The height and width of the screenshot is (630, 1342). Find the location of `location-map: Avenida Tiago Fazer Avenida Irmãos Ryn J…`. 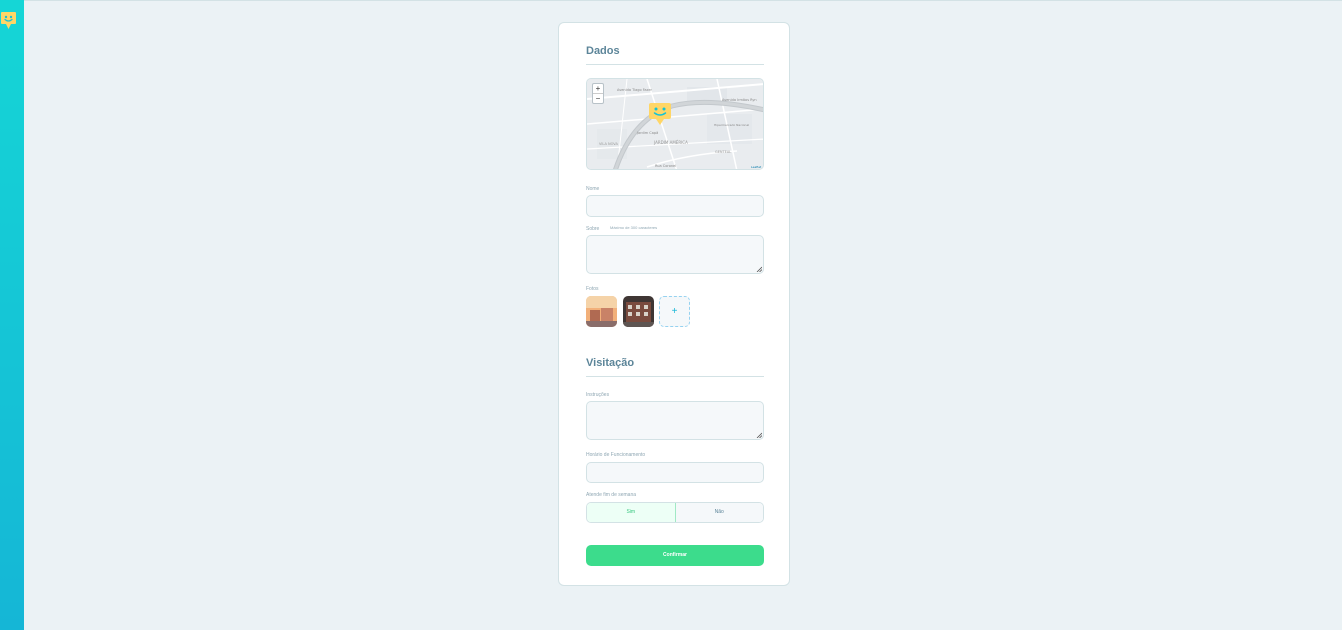

location-map: Avenida Tiago Fazer Avenida Irmãos Ryn J… is located at coordinates (675, 124).